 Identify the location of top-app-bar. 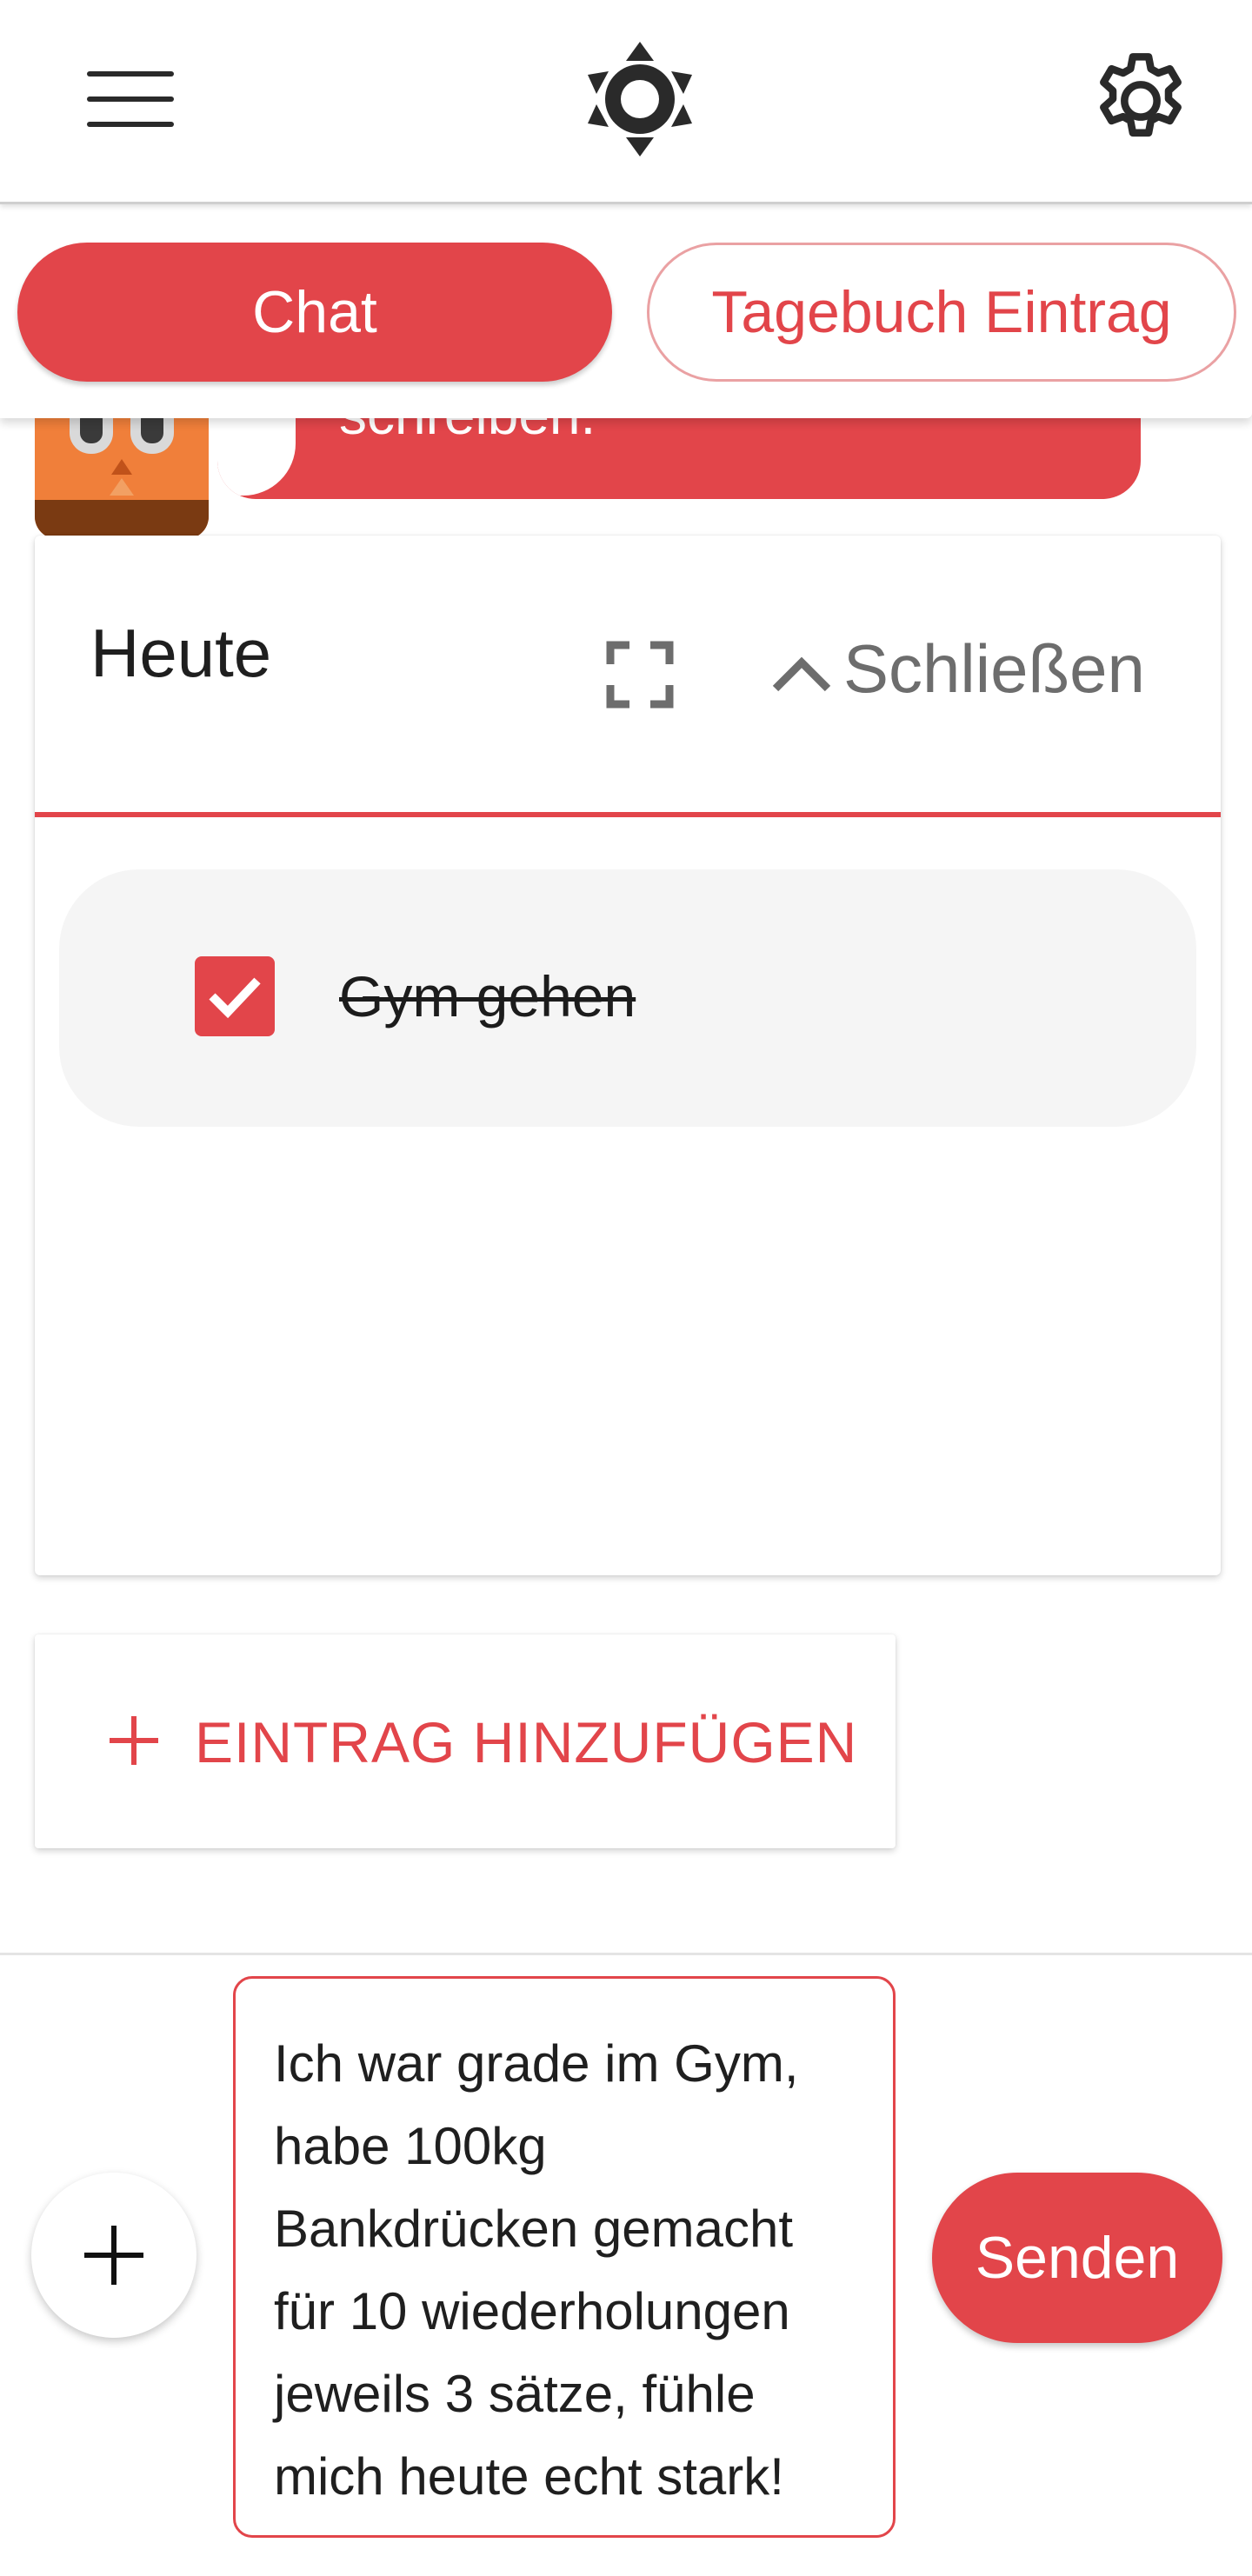
(626, 102).